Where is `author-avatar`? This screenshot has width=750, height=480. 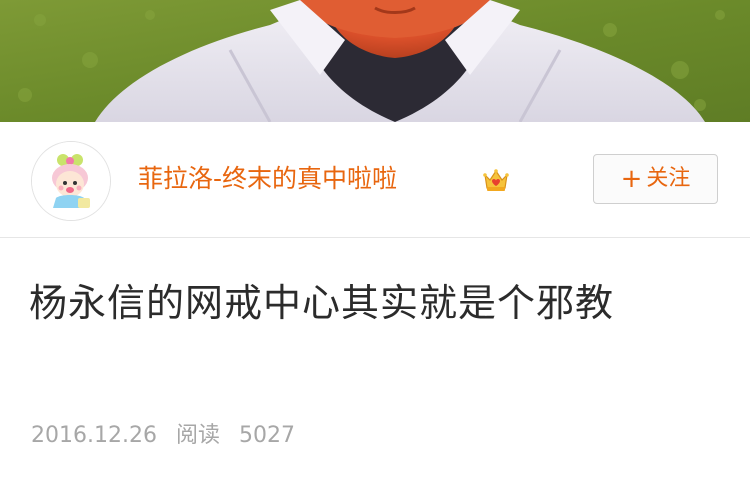 author-avatar is located at coordinates (71, 181).